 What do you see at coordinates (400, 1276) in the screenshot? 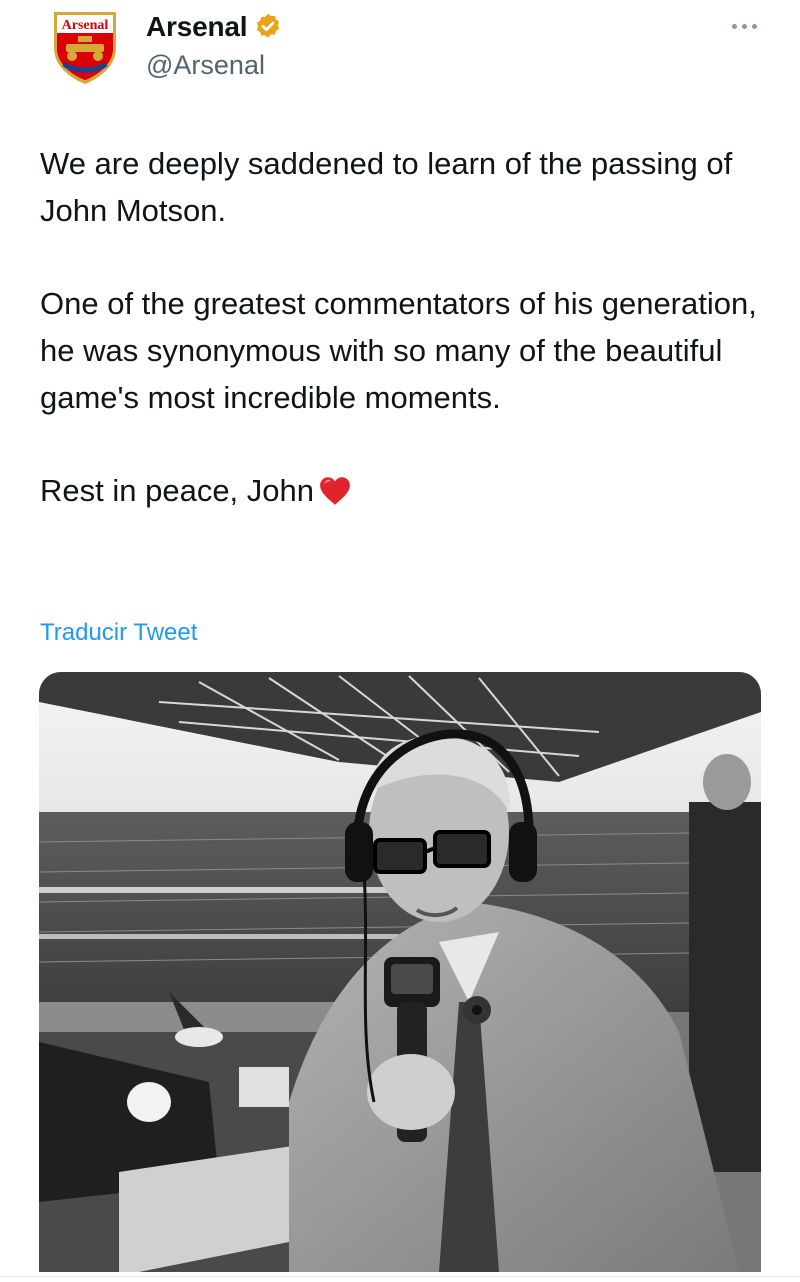
I see `divider` at bounding box center [400, 1276].